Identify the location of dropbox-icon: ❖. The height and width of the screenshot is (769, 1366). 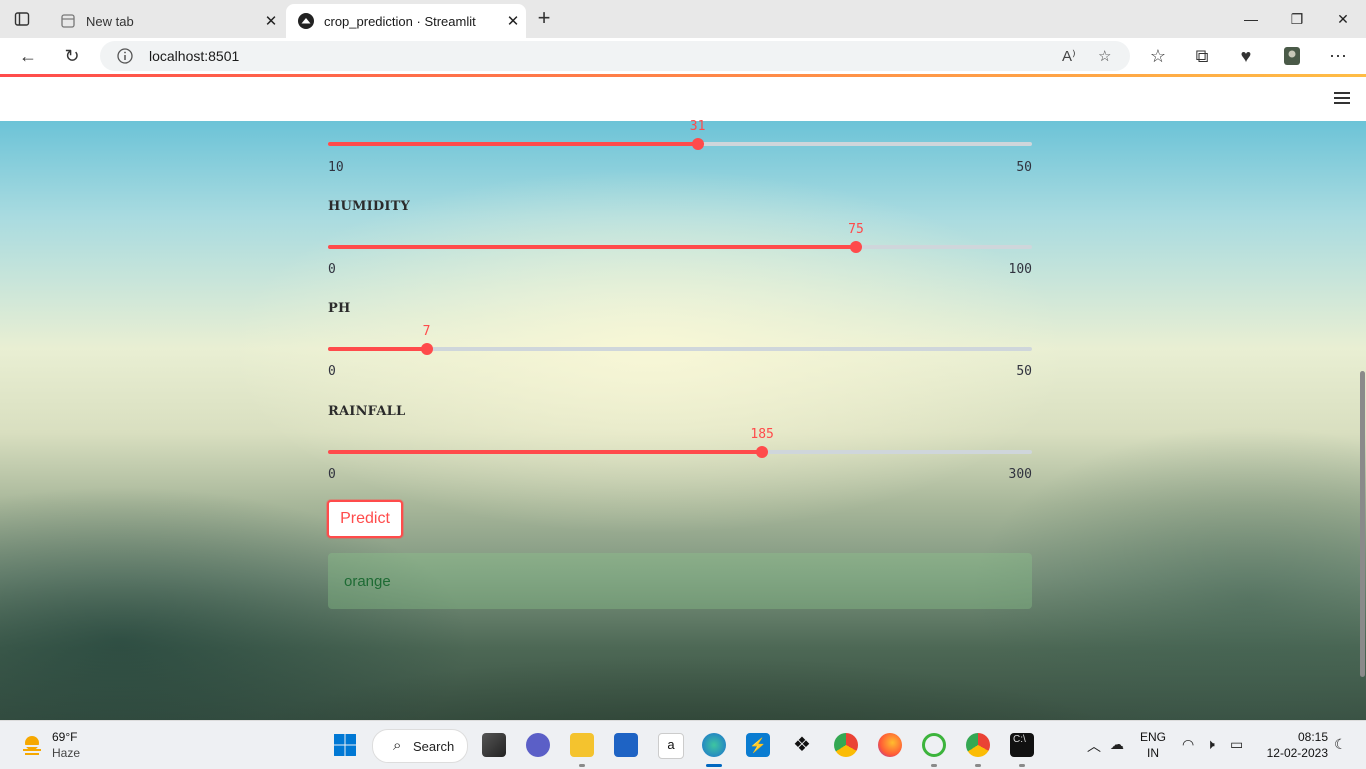
(802, 745).